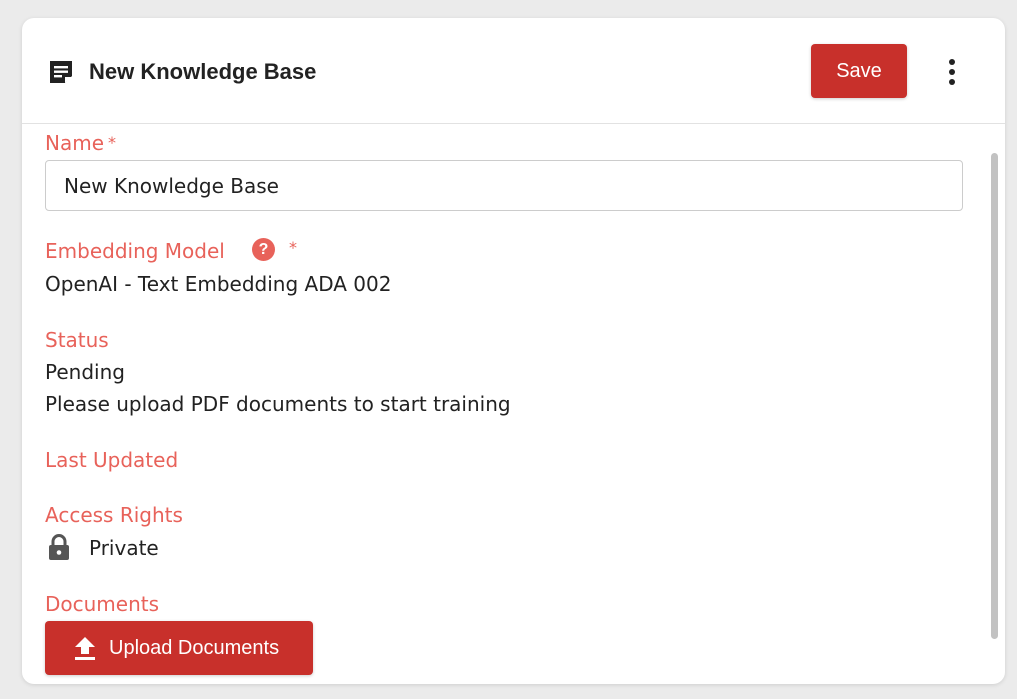  I want to click on upload-documents-label: Upload Documents, so click(194, 647).